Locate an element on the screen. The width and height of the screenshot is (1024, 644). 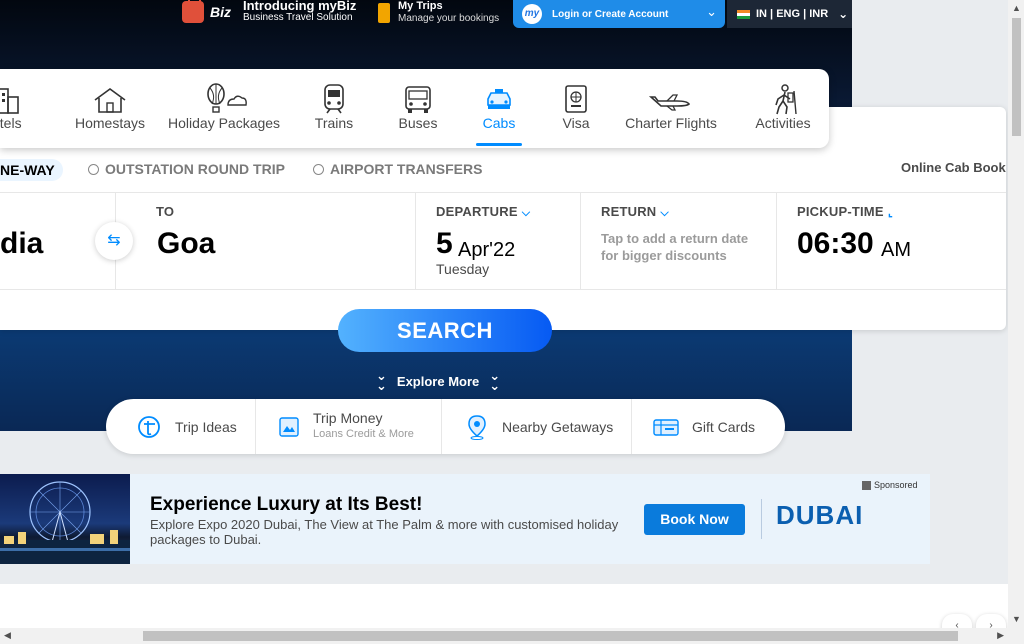
vertical-scroll-thumb is located at coordinates (1016, 77).